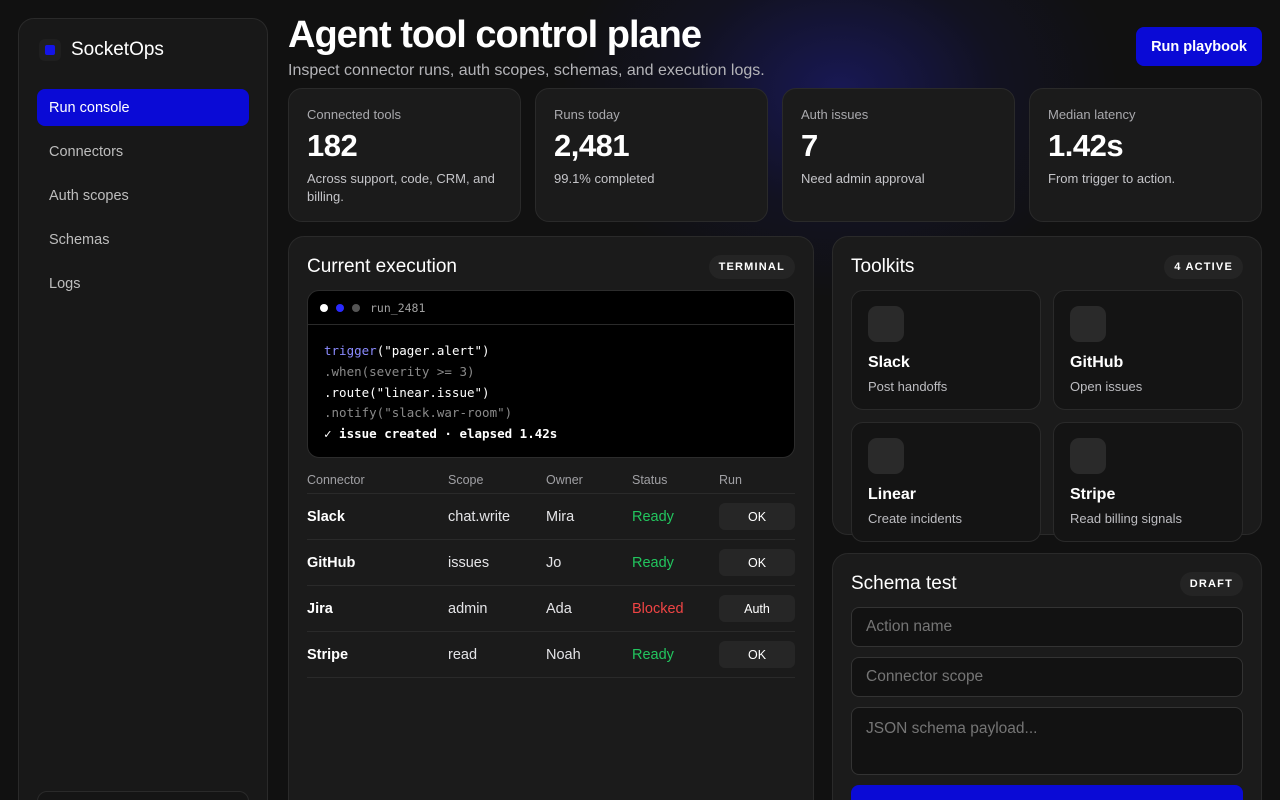  What do you see at coordinates (354, 114) in the screenshot?
I see `stat-label: Connected tools` at bounding box center [354, 114].